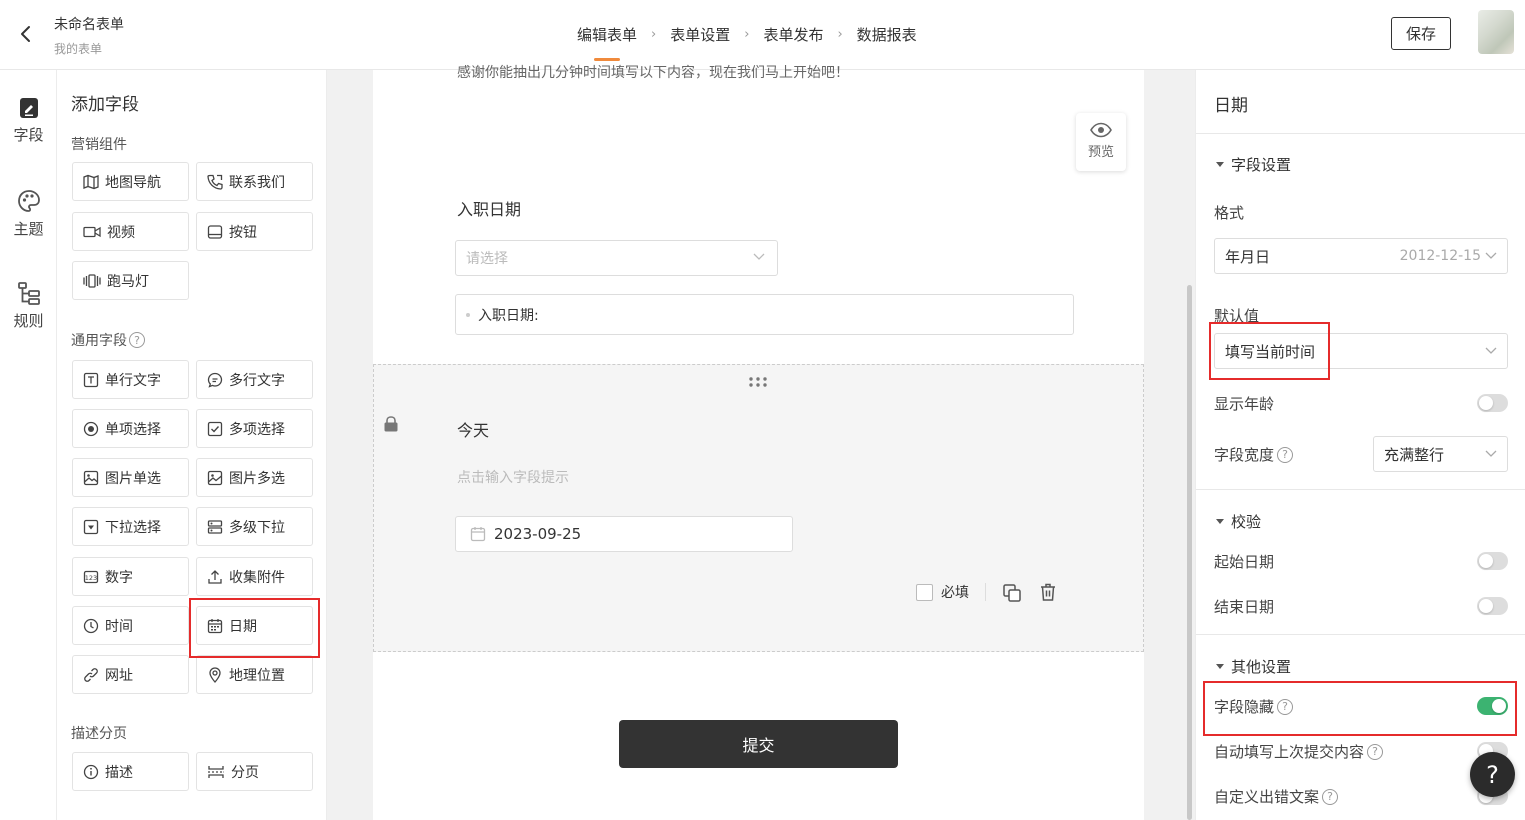  What do you see at coordinates (1496, 32) in the screenshot?
I see `avatar` at bounding box center [1496, 32].